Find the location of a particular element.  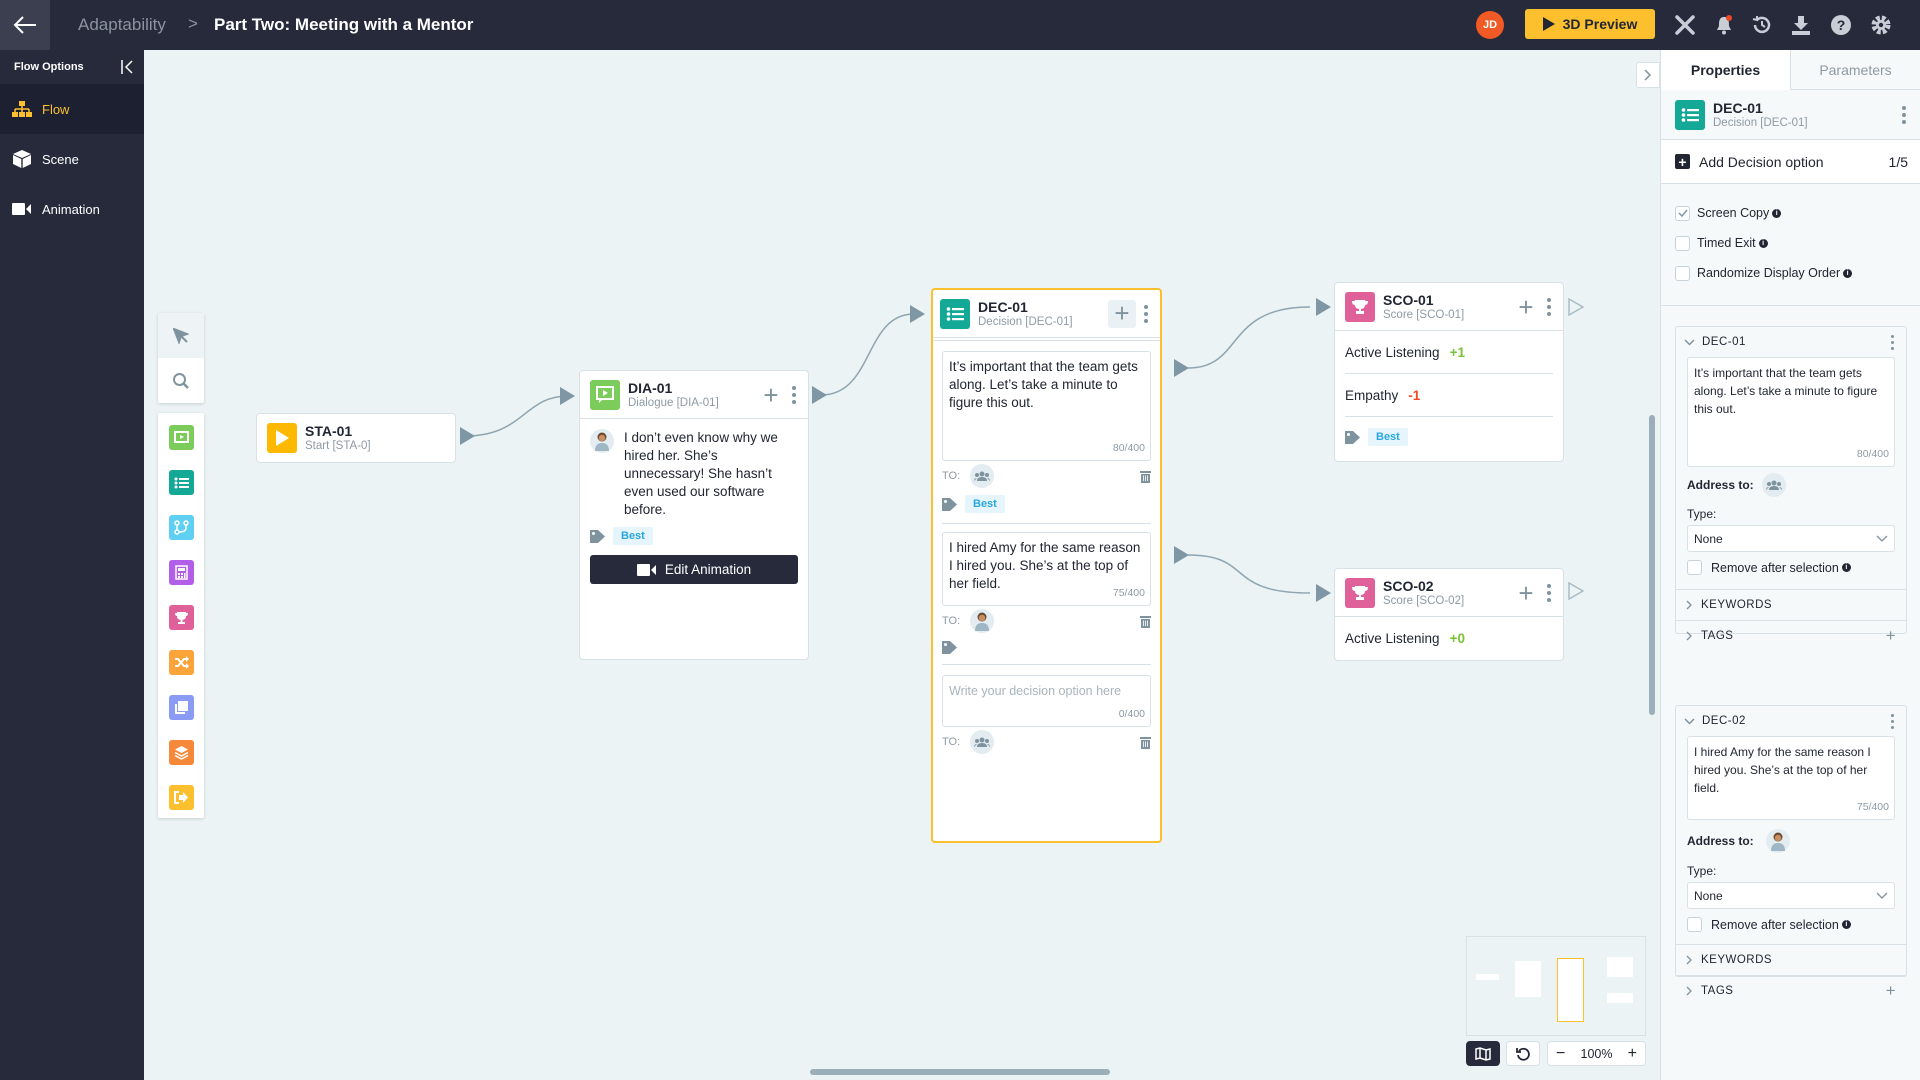

screen-copy-checkbox-row: Screen Copy i is located at coordinates (1790, 213).